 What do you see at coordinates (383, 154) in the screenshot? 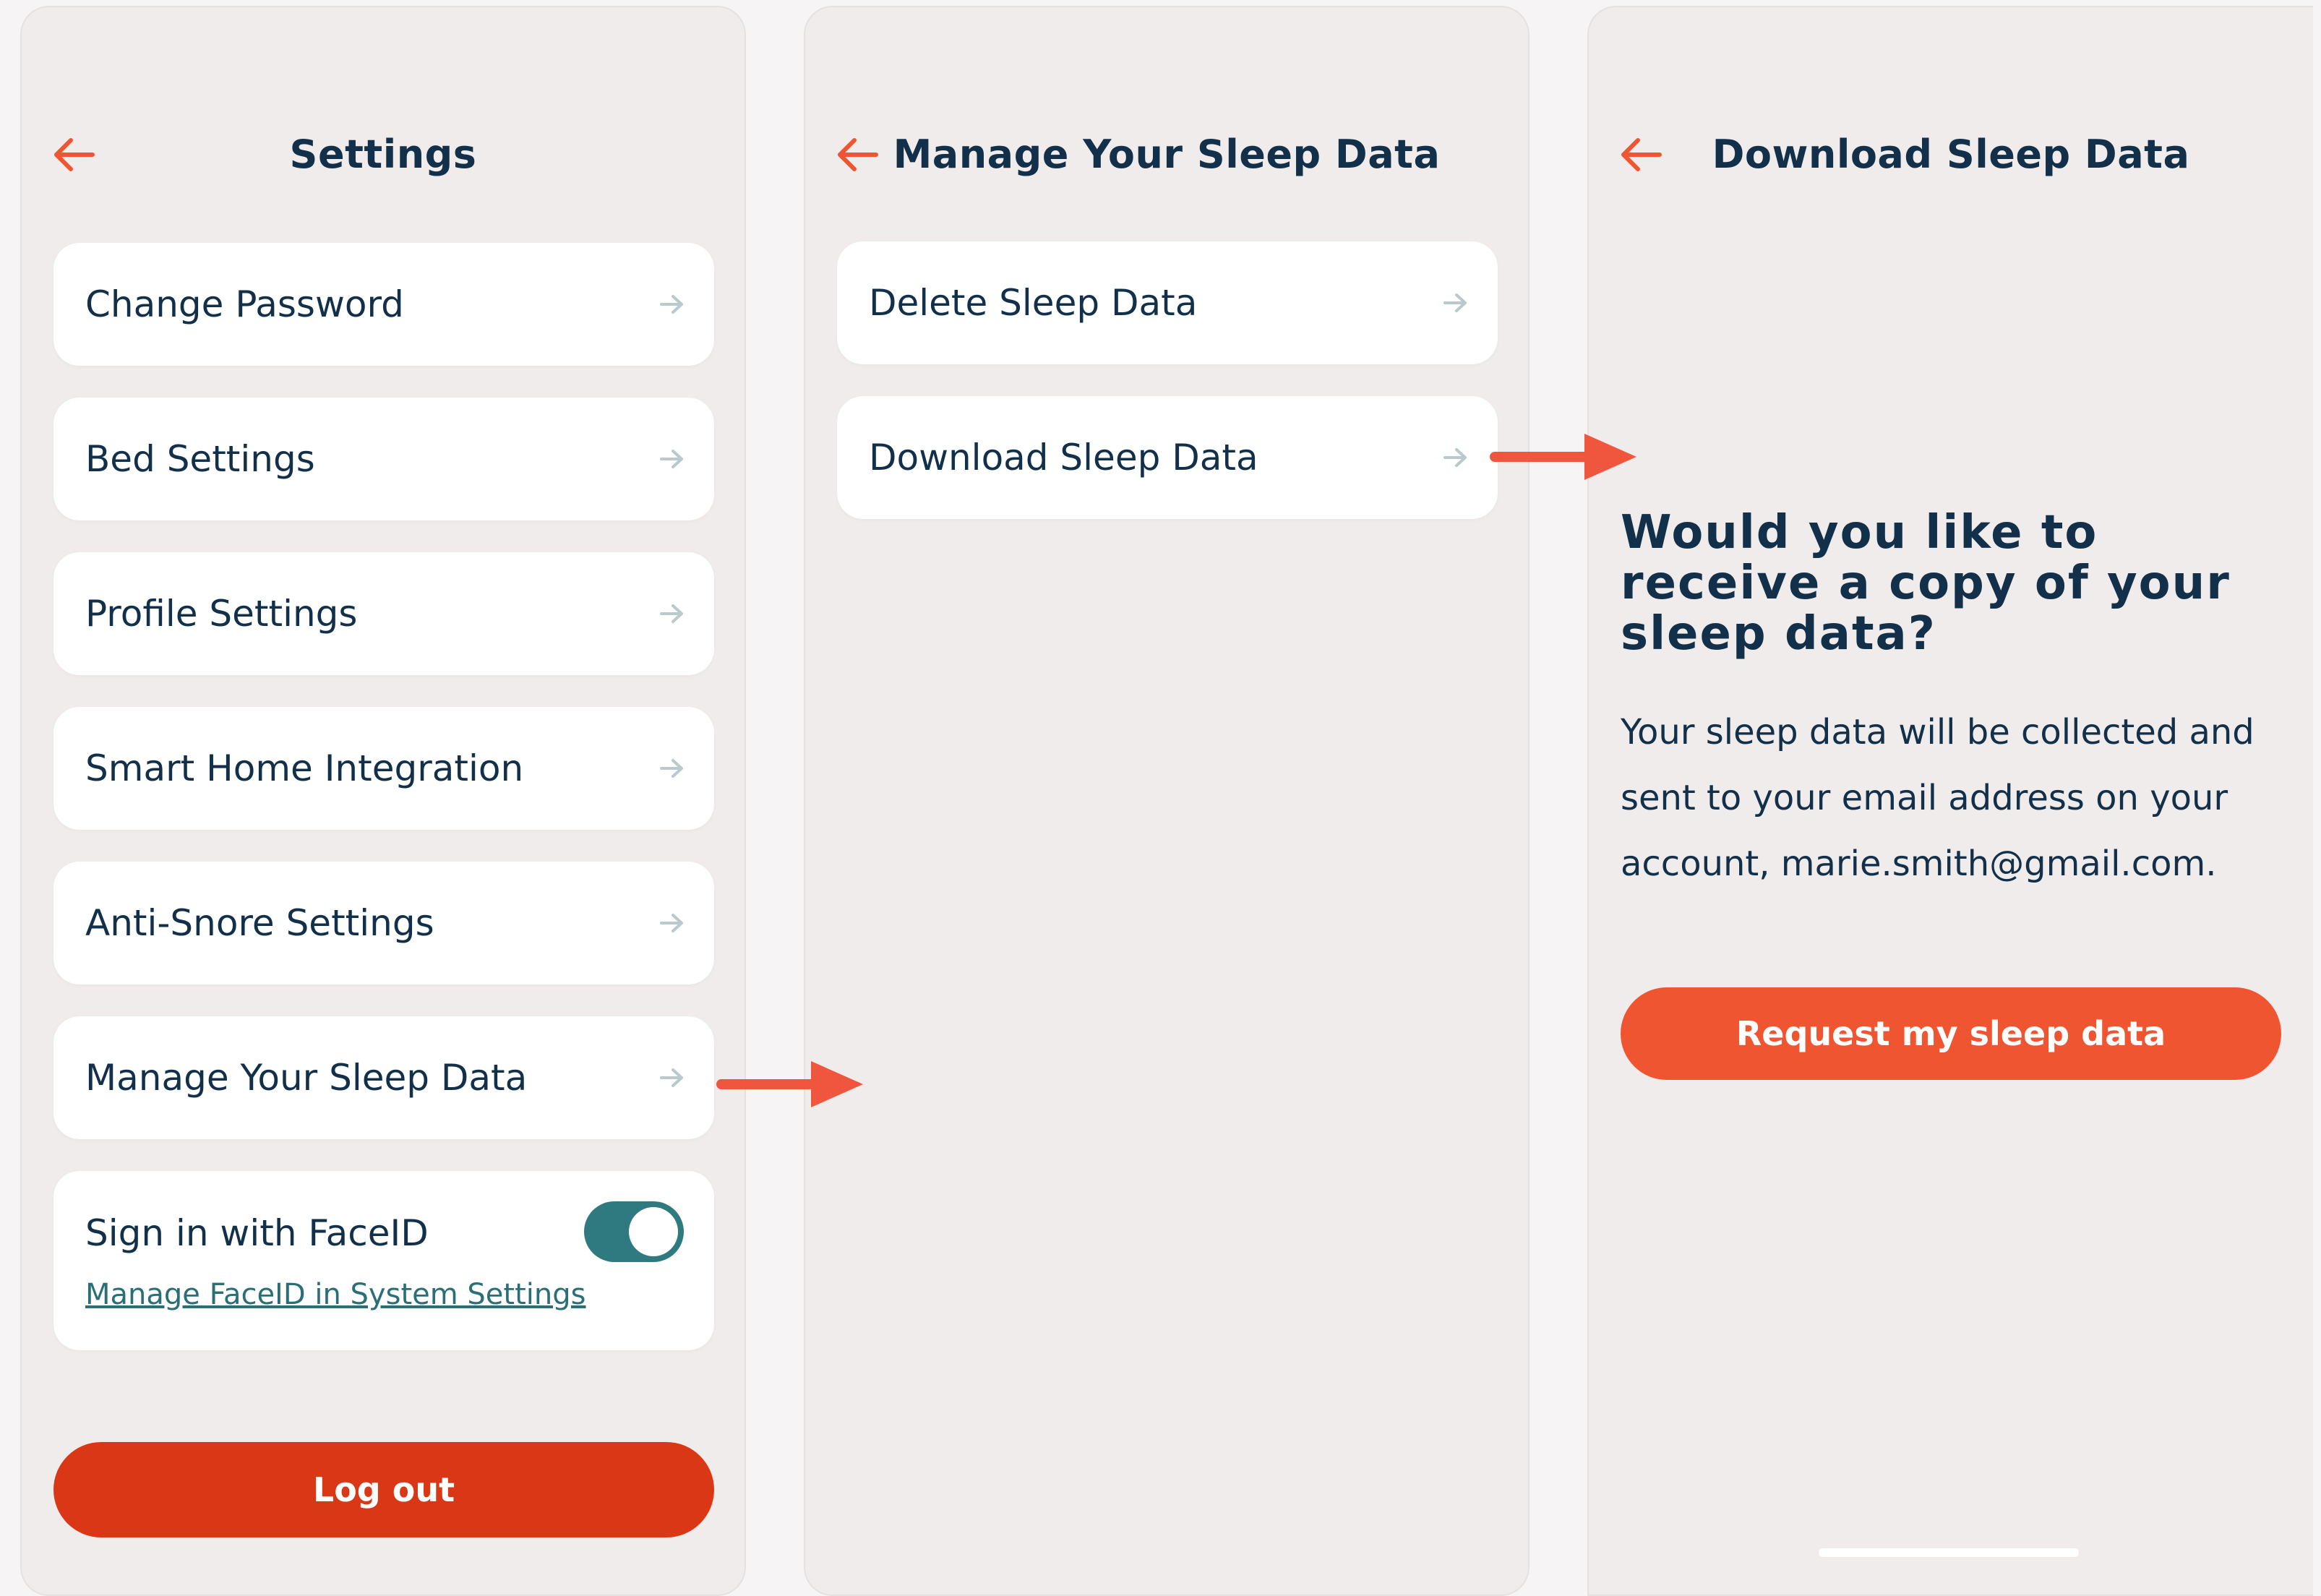
I see `page-title: Settings` at bounding box center [383, 154].